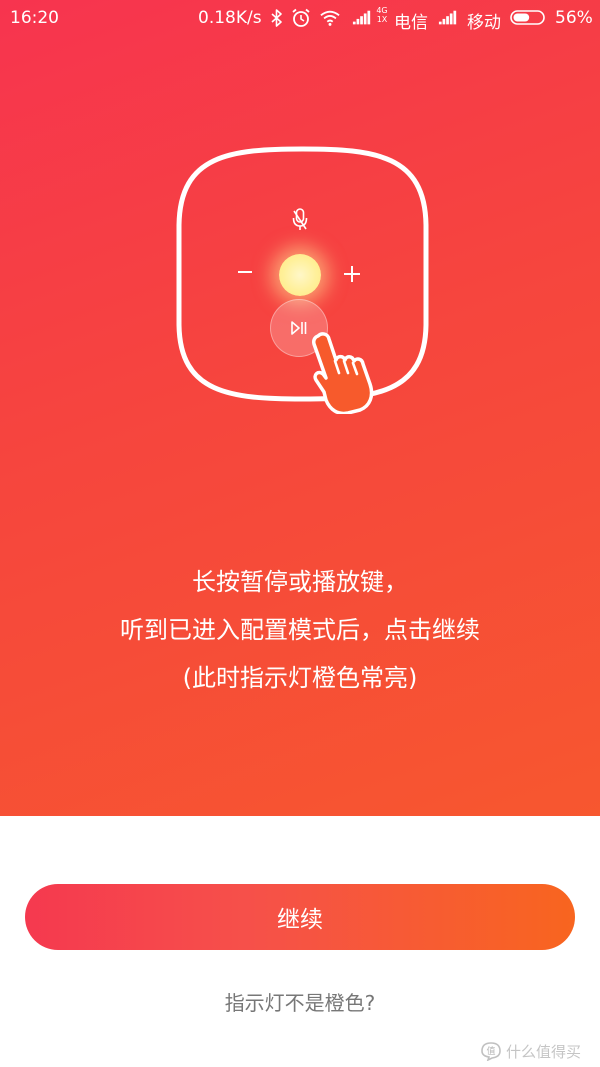  I want to click on watermark: 值 什么值得买, so click(537, 1051).